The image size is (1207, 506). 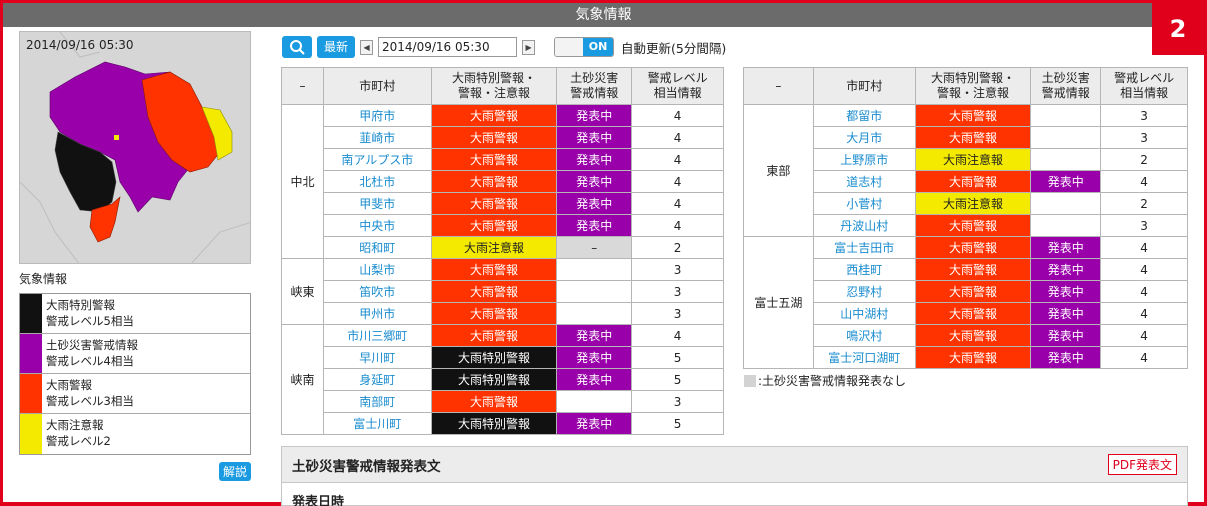 I want to click on table-row: 甲斐市 大雨警報 発表中 4, so click(x=503, y=203).